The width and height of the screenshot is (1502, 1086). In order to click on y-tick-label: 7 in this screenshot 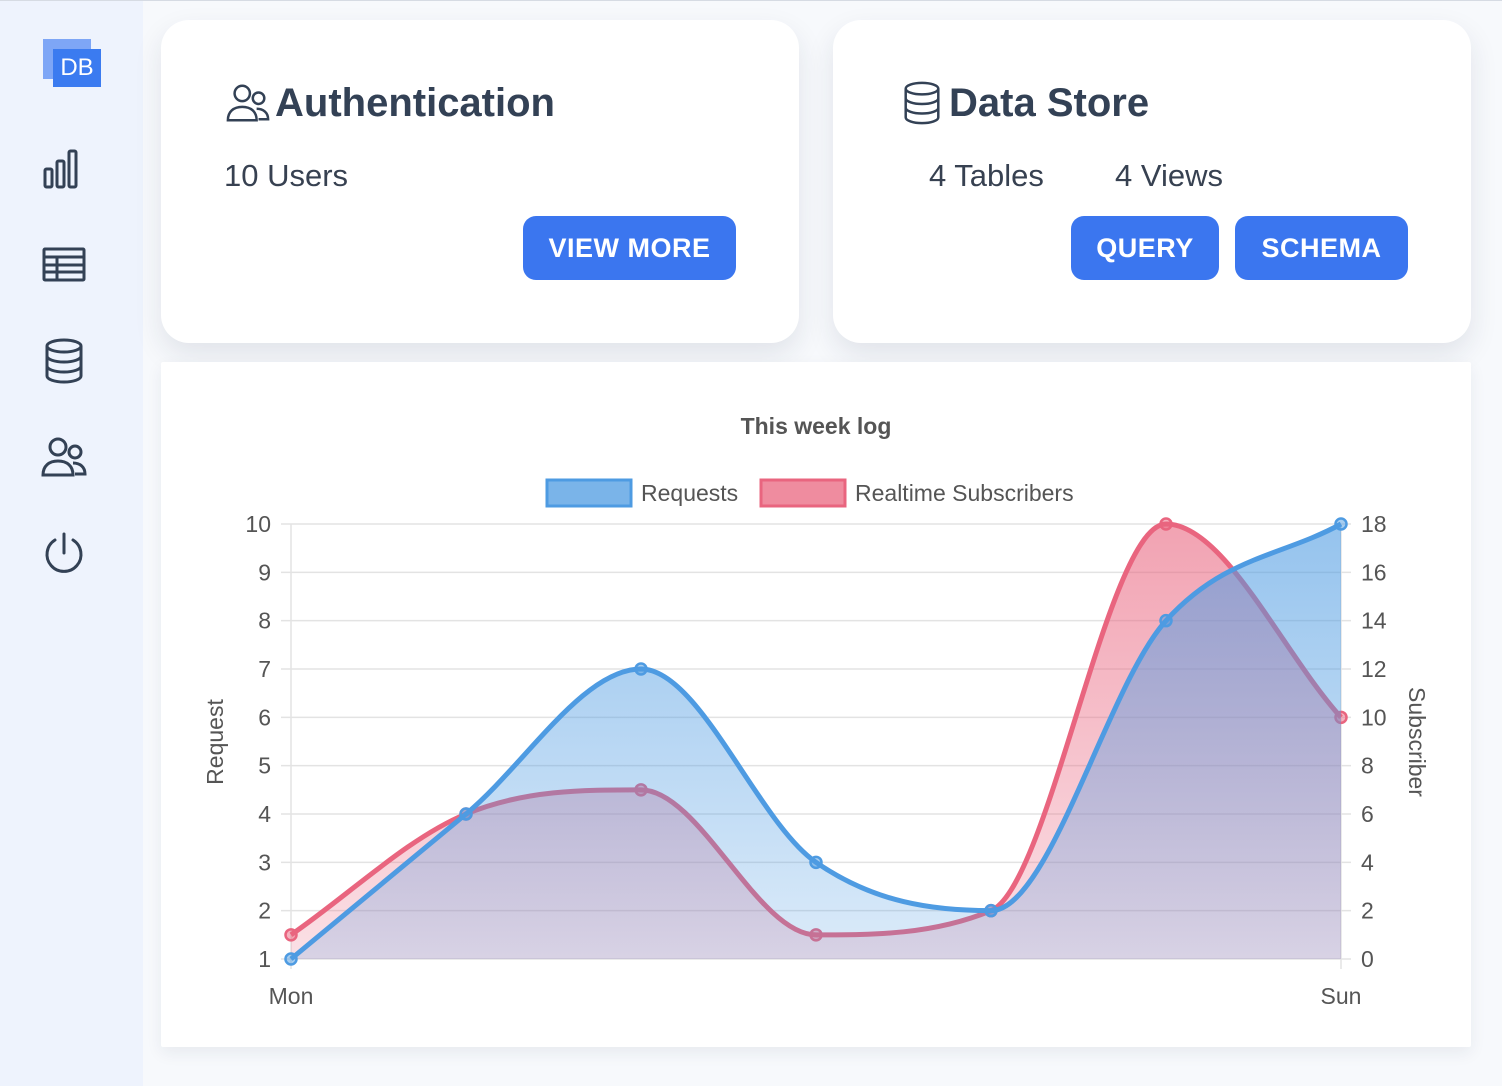, I will do `click(264, 669)`.